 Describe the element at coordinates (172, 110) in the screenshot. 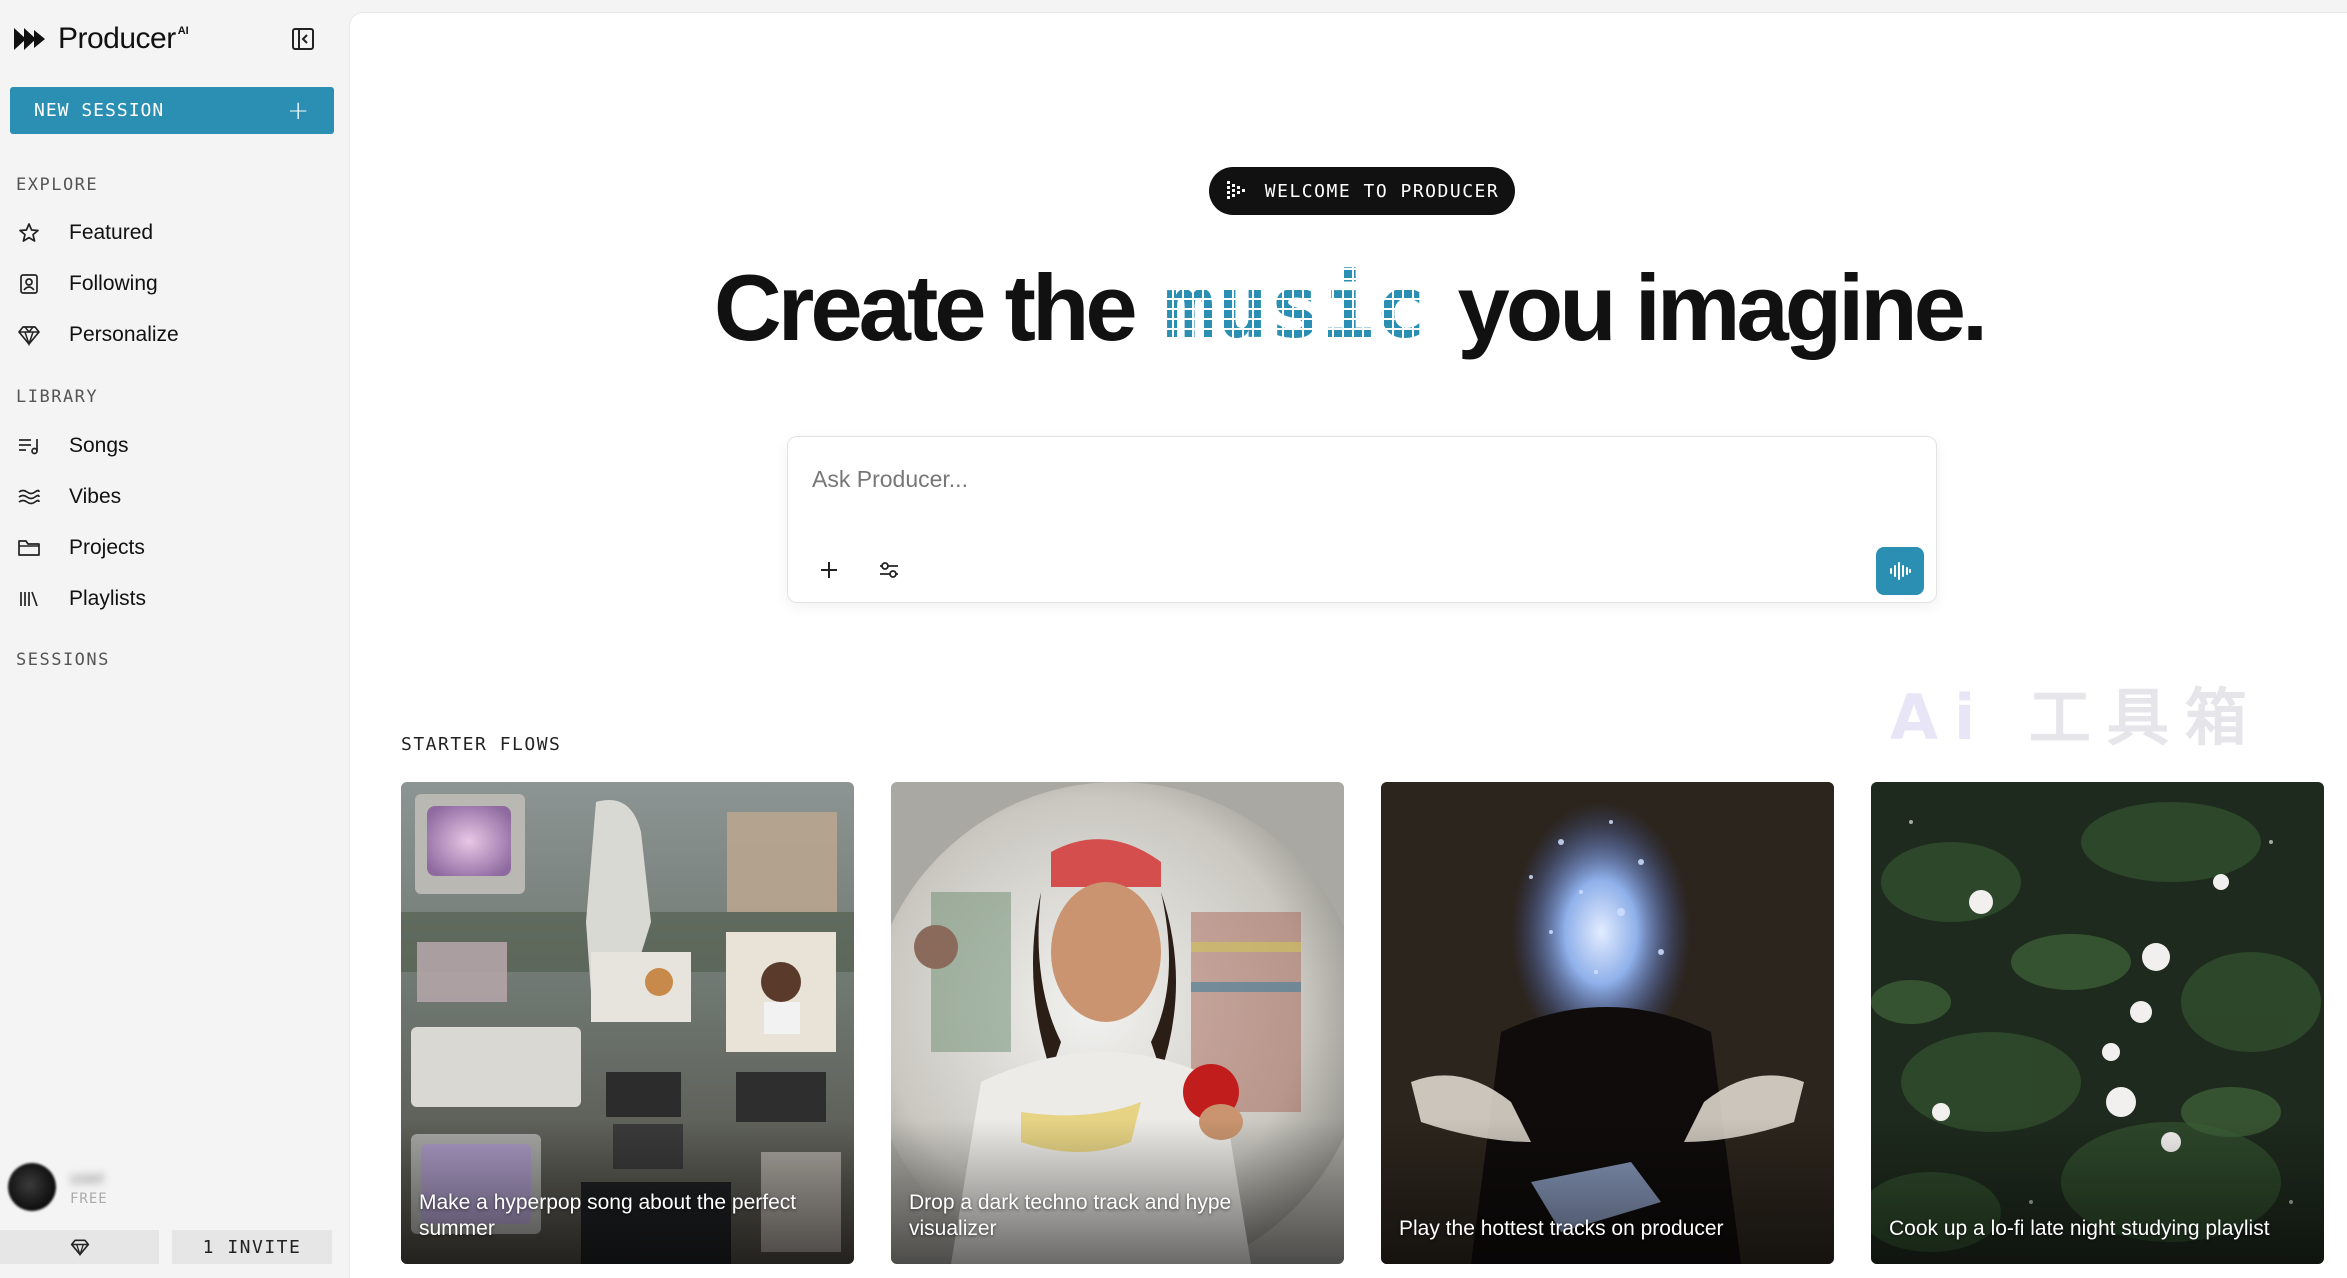

I see `new-session-button: NEW SESSION +` at that location.